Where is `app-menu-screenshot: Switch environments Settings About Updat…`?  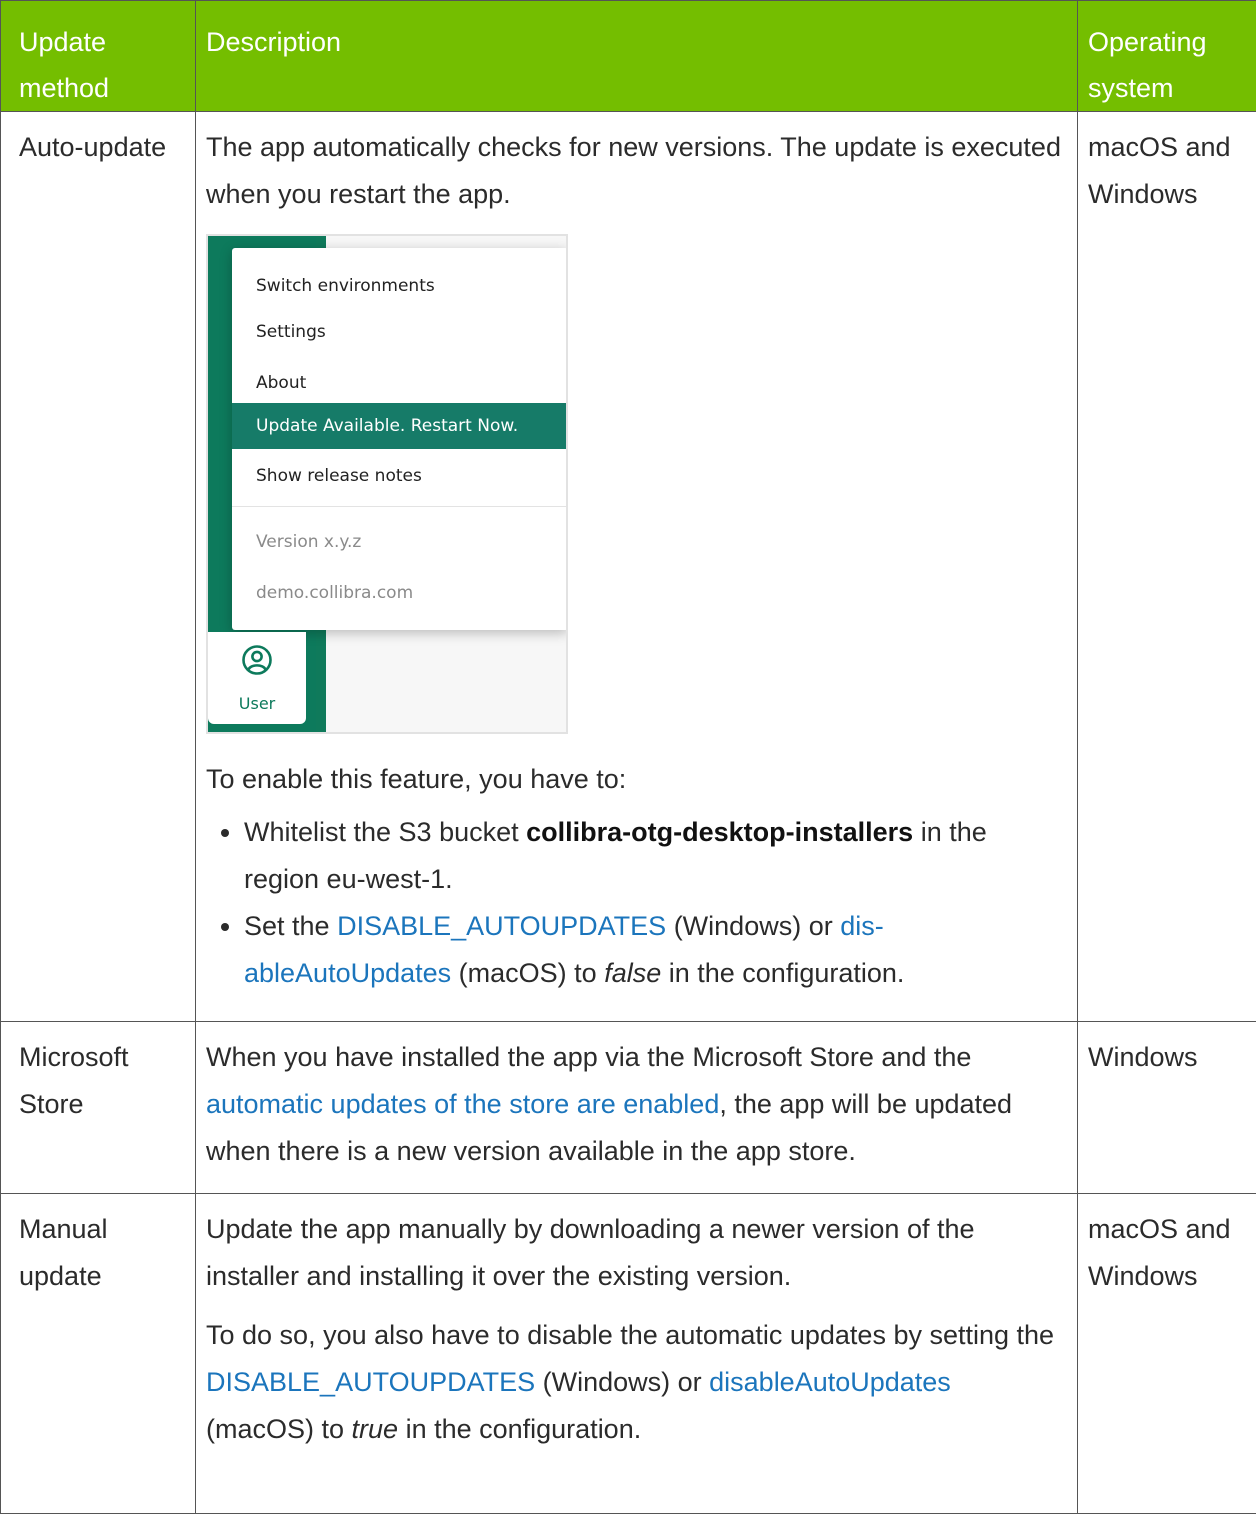 app-menu-screenshot: Switch environments Settings About Updat… is located at coordinates (387, 484).